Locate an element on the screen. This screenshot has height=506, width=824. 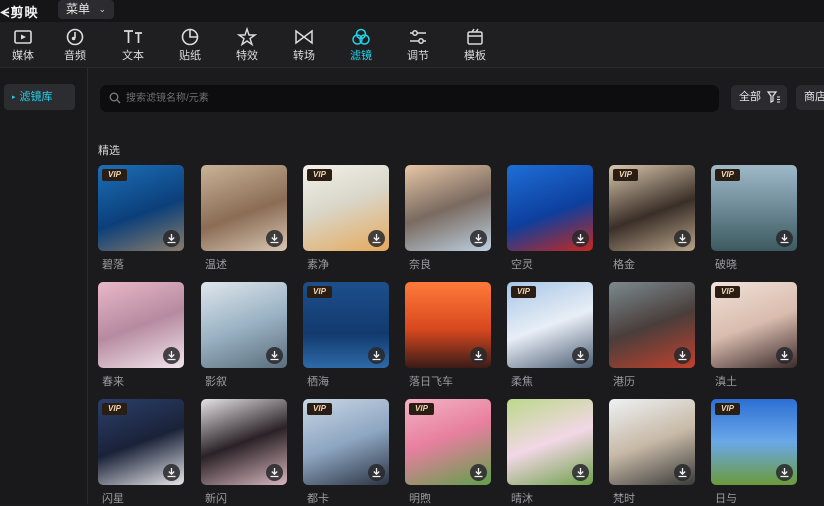
filter-card: 影叙 is located at coordinates (244, 335).